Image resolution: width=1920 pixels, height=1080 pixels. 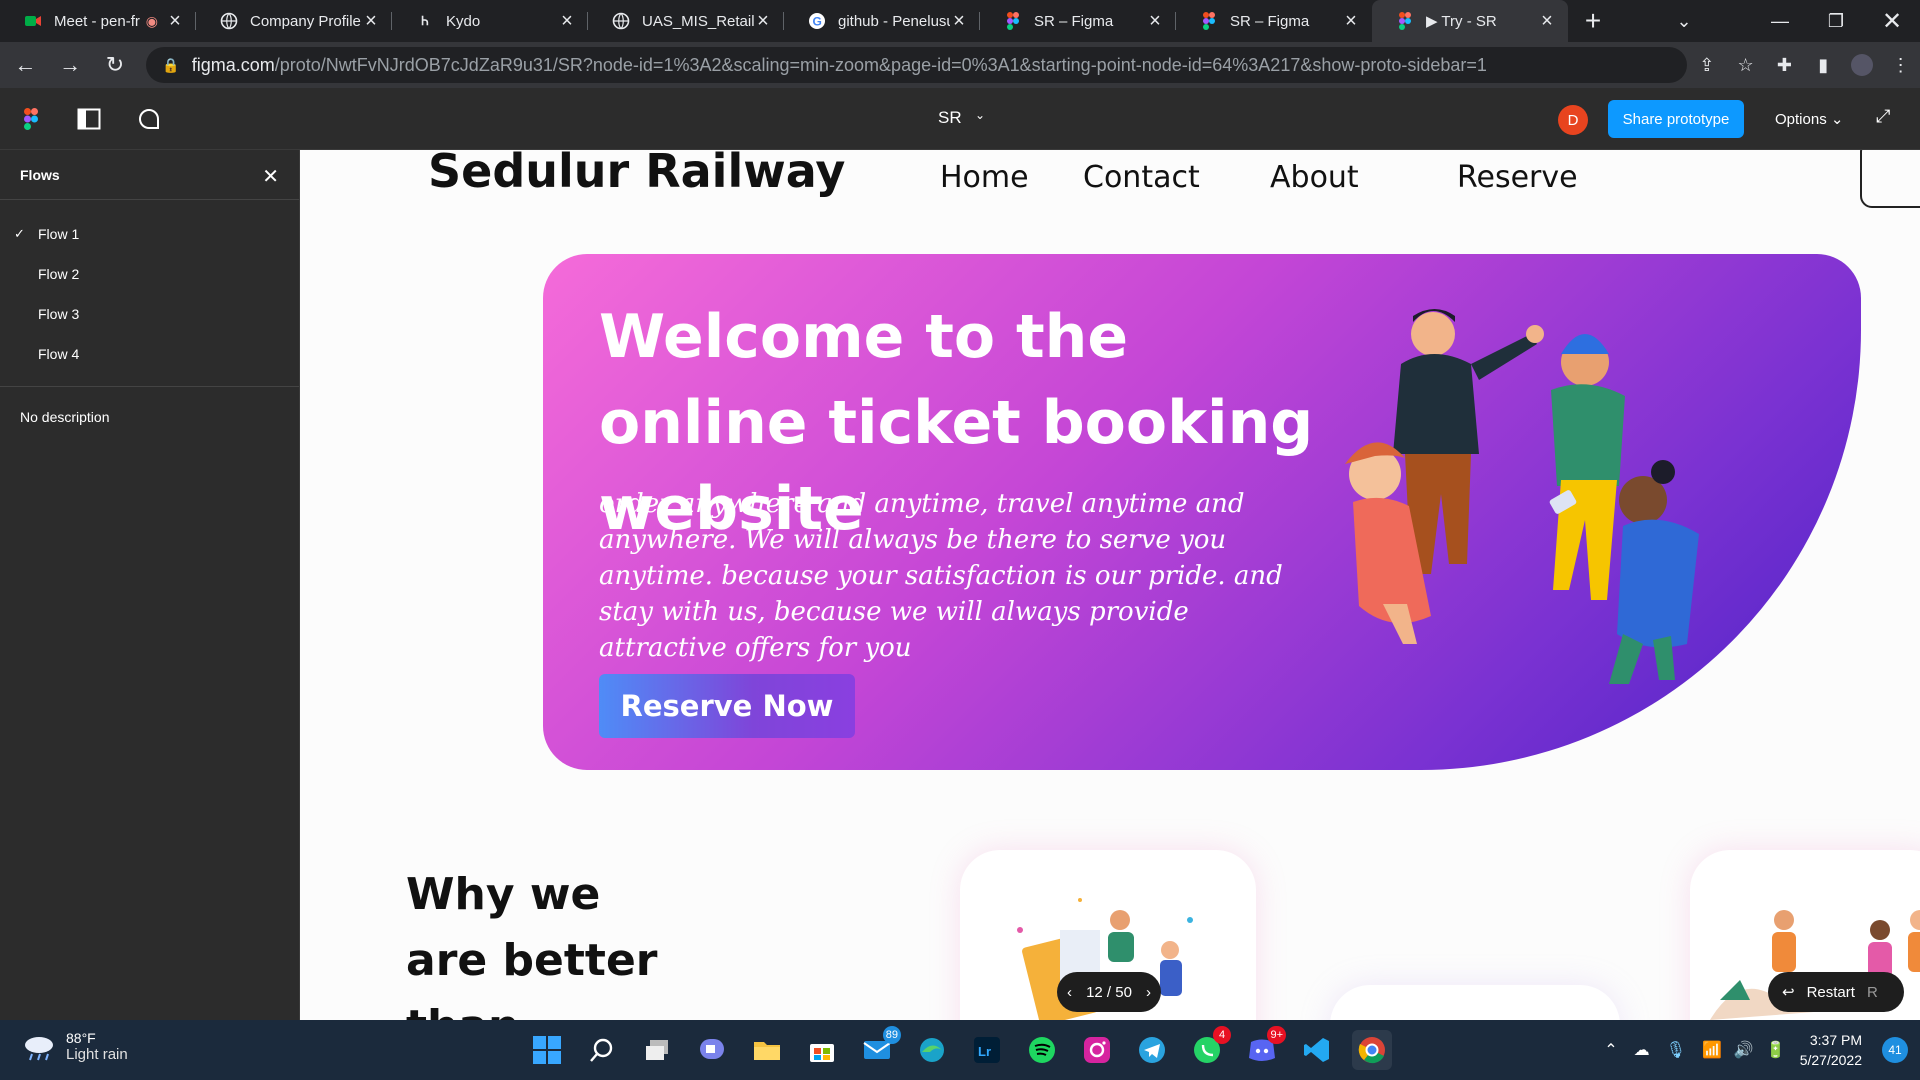 What do you see at coordinates (1097, 1050) in the screenshot?
I see `instagram-icon` at bounding box center [1097, 1050].